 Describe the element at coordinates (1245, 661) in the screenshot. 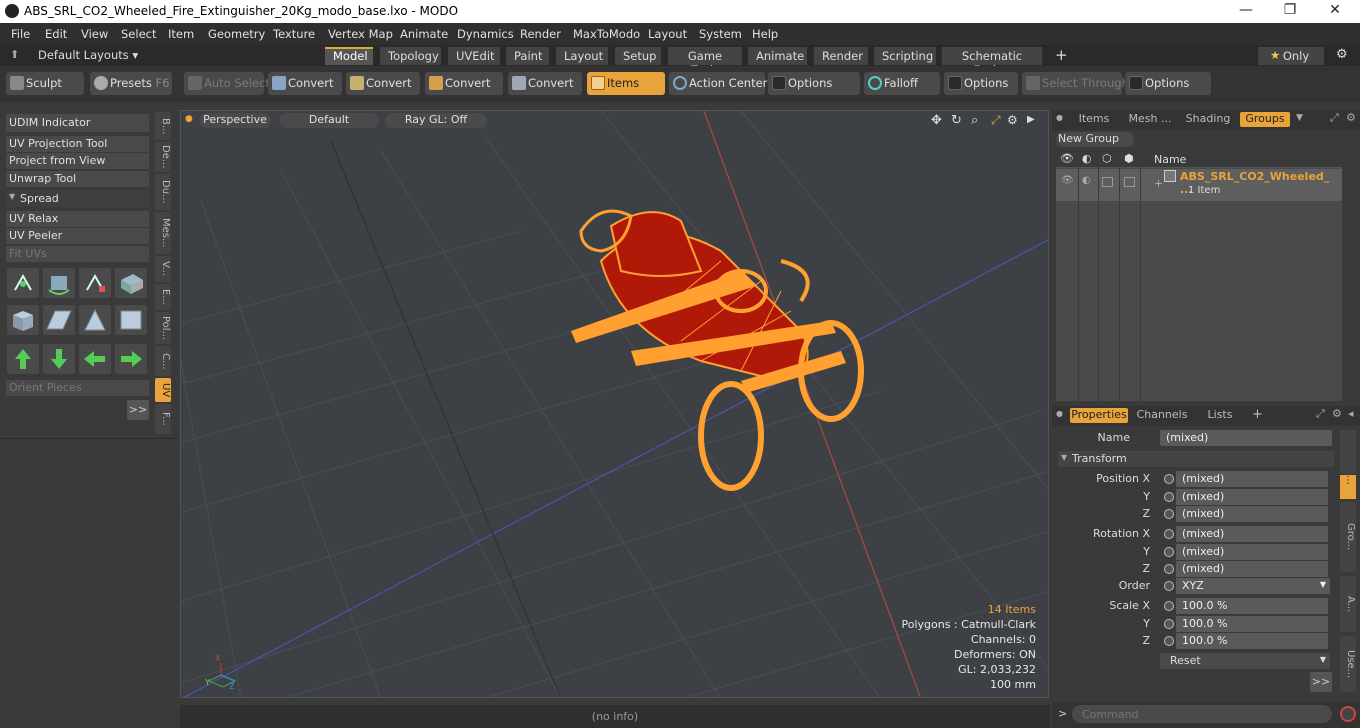

I see `reset-dropdown: Reset ▼` at that location.